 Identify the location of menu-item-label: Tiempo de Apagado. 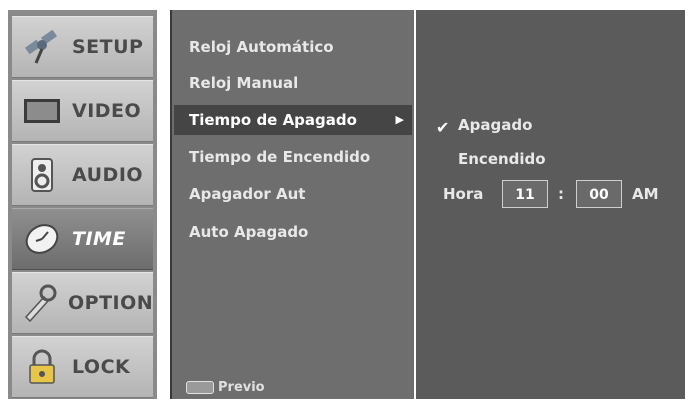
(273, 120).